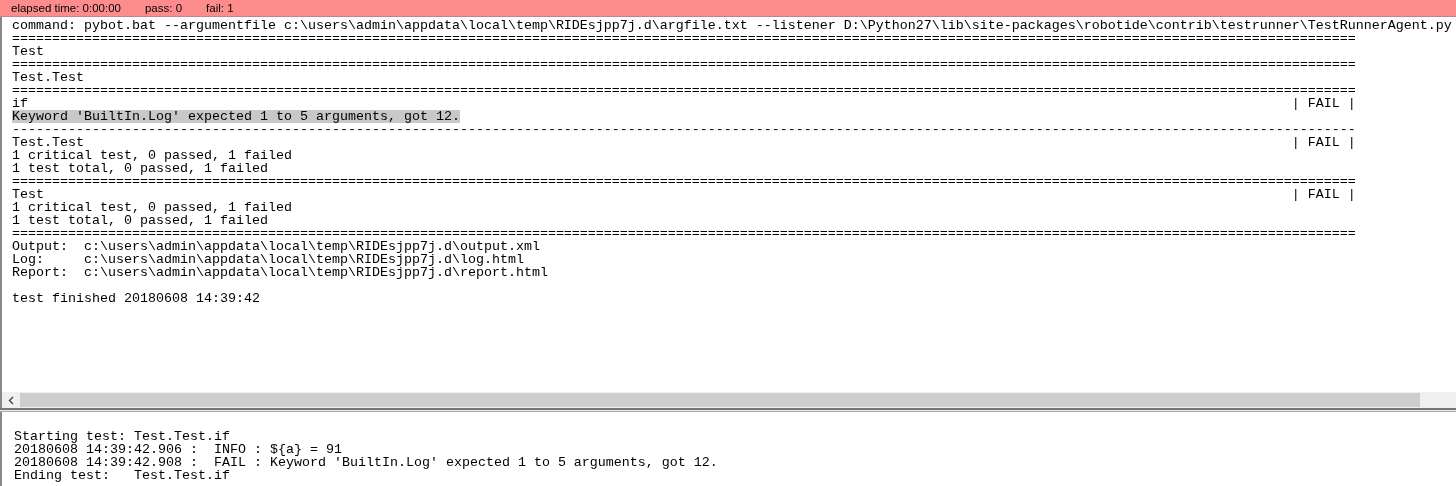 The width and height of the screenshot is (1456, 486). I want to click on console-line: Report: c:\users\admin\appdata\local\temp\RIDEsjpp7j.d\report.html, so click(280, 272).